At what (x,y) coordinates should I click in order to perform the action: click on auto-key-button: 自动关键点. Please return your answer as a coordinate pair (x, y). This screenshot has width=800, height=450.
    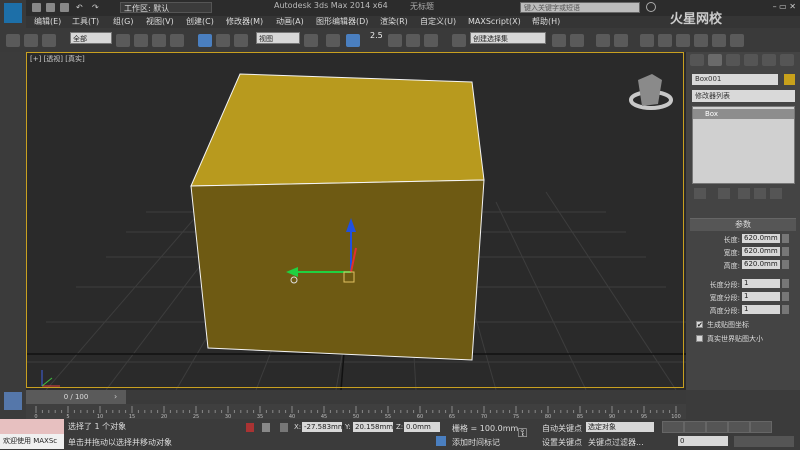
    Looking at the image, I should click on (562, 428).